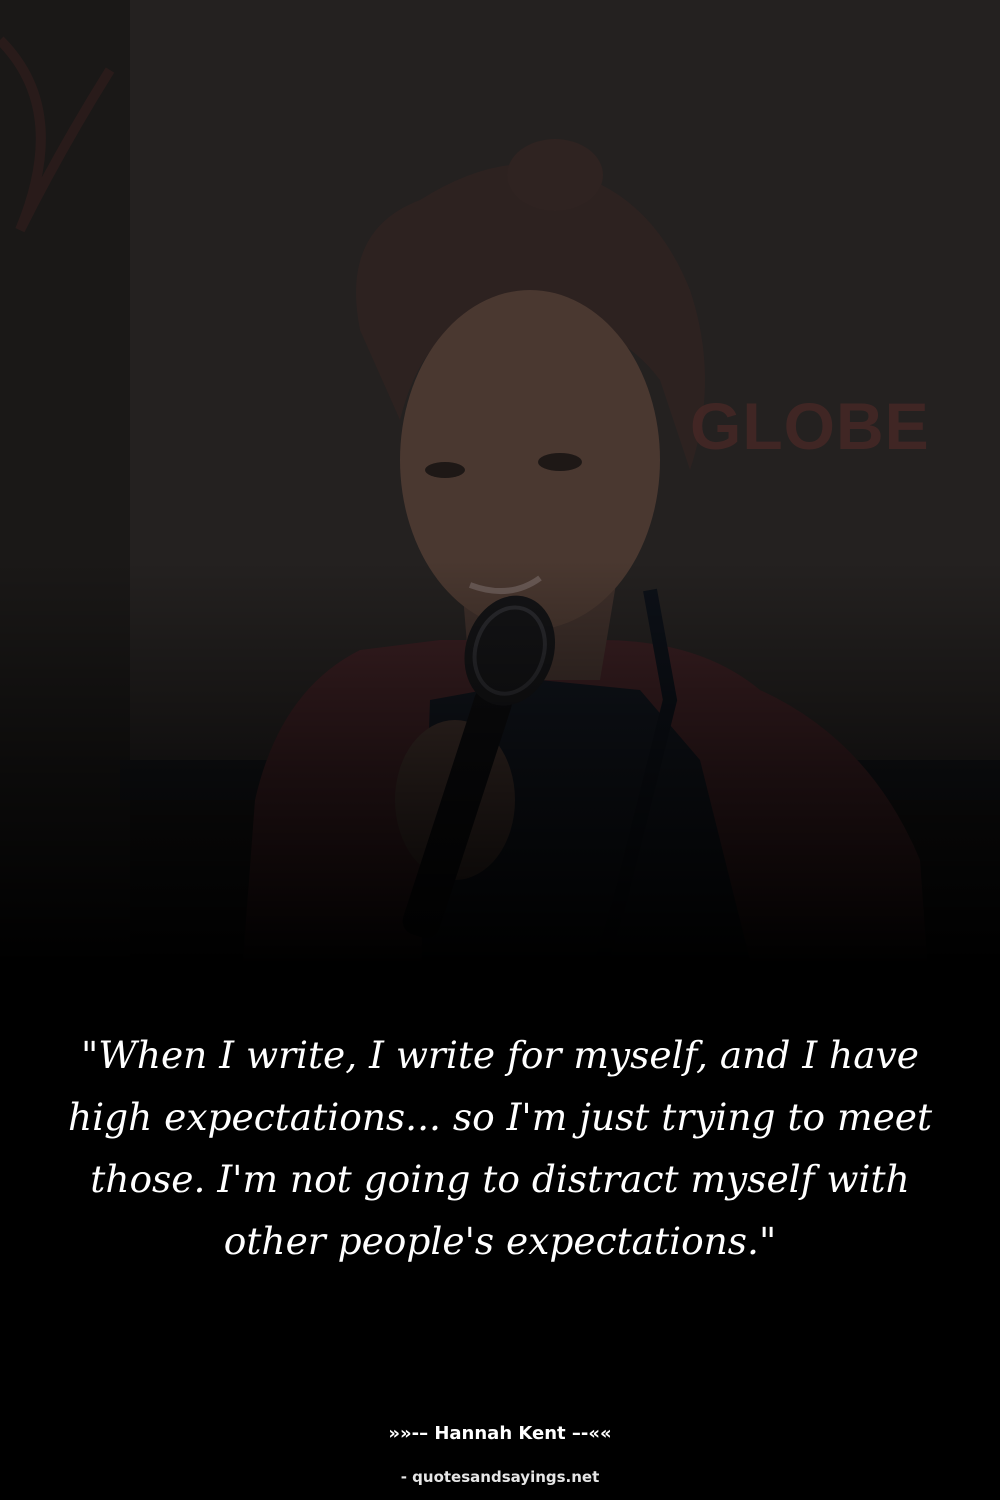  Describe the element at coordinates (555, 175) in the screenshot. I see `hair-bun-shape` at that location.